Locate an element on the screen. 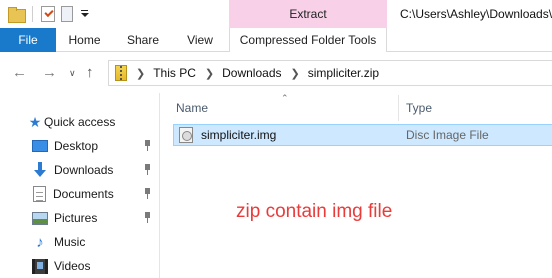 This screenshot has width=552, height=278. title-bar: Extract C:\Users\Ashley\Downloads\ is located at coordinates (276, 14).